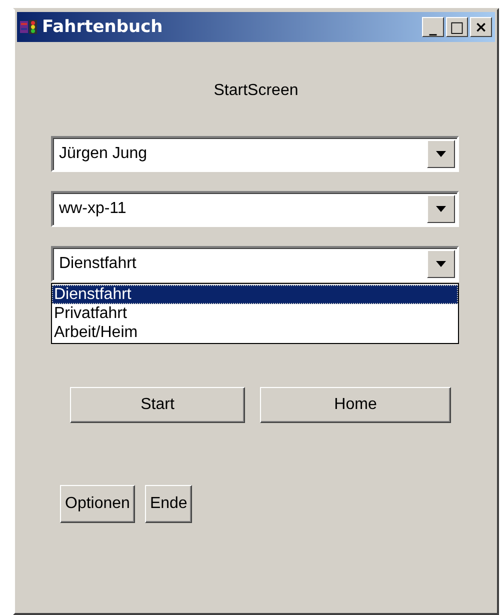  Describe the element at coordinates (255, 313) in the screenshot. I see `list-option: Privatfahrt` at that location.